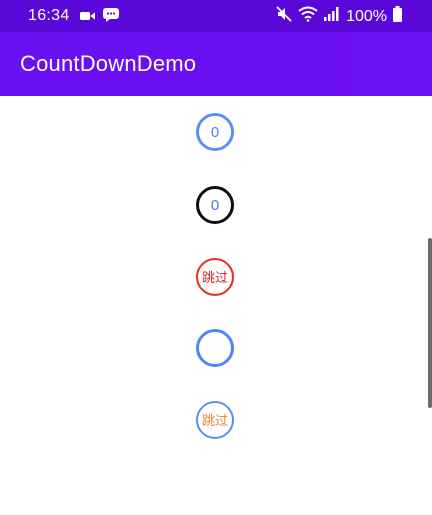 The width and height of the screenshot is (432, 515). I want to click on status-left-icons, so click(99, 17).